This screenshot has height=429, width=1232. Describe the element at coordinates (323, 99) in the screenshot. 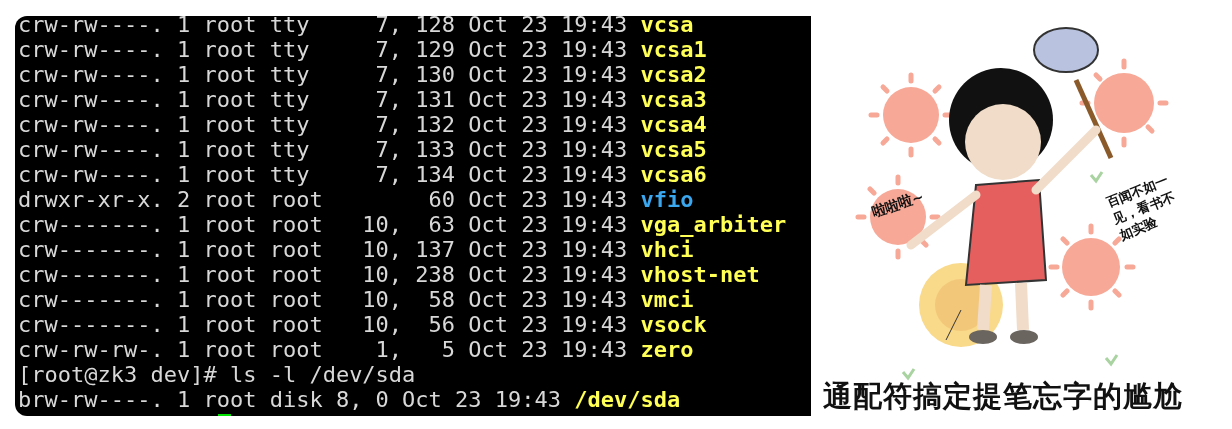

I see `file-details: crw-rw----. 1 root tty 7, 131 Oct 23 19:43` at that location.